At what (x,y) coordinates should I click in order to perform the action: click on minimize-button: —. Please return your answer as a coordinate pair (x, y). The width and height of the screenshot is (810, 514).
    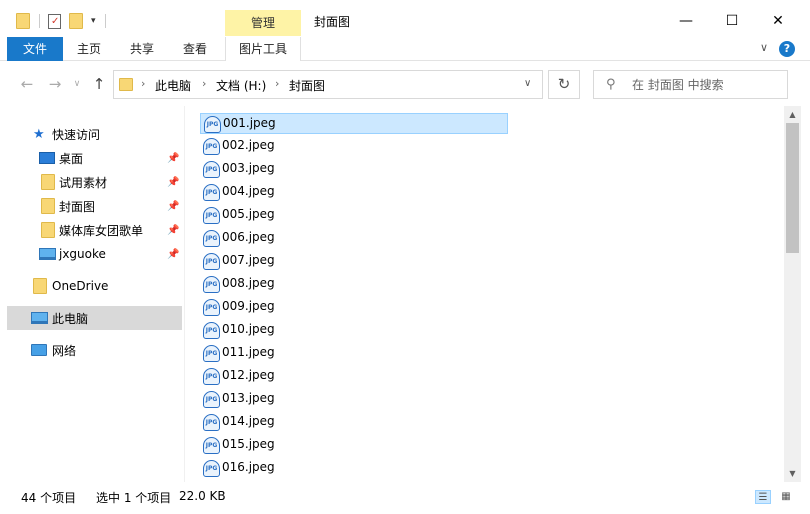
    Looking at the image, I should click on (686, 21).